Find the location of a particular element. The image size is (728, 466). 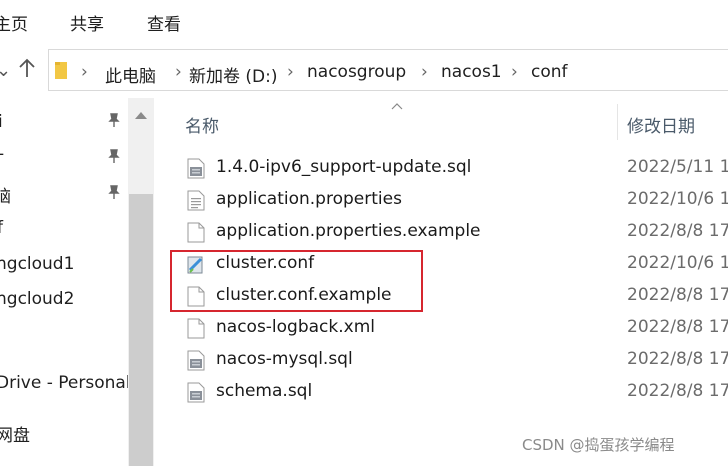

file-row: schema.sql 2022/8/8 17 is located at coordinates (441, 392).